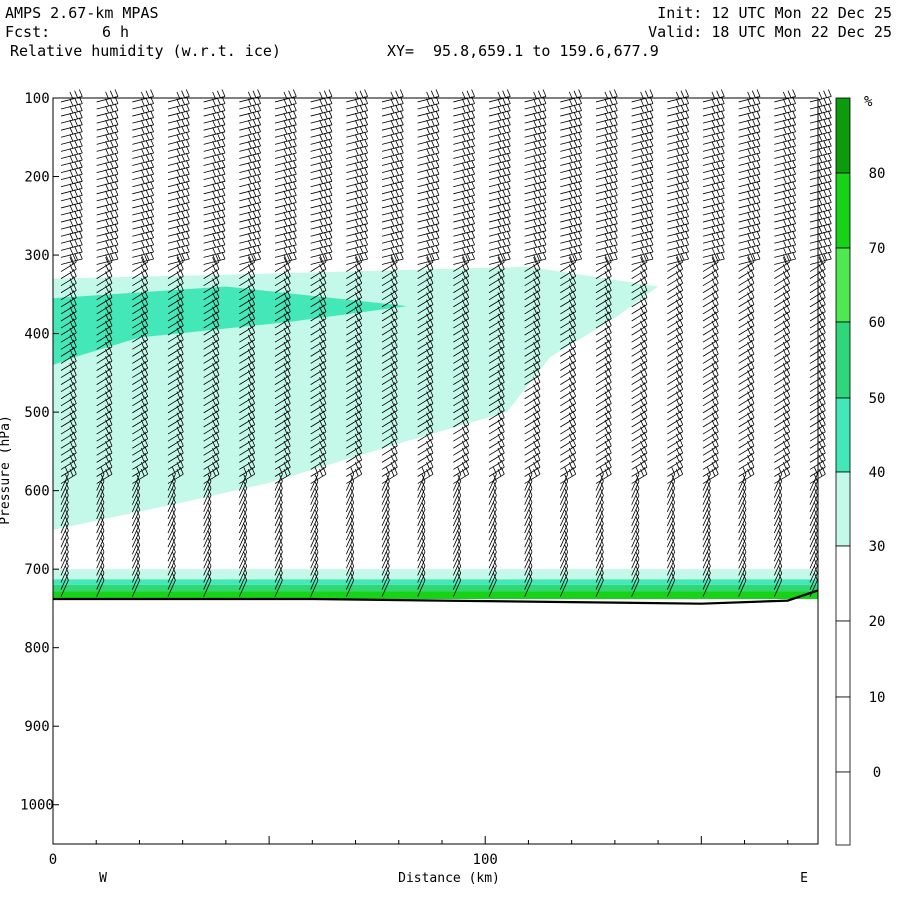 This screenshot has height=900, width=900. I want to click on y-tick-label: 900, so click(36, 727).